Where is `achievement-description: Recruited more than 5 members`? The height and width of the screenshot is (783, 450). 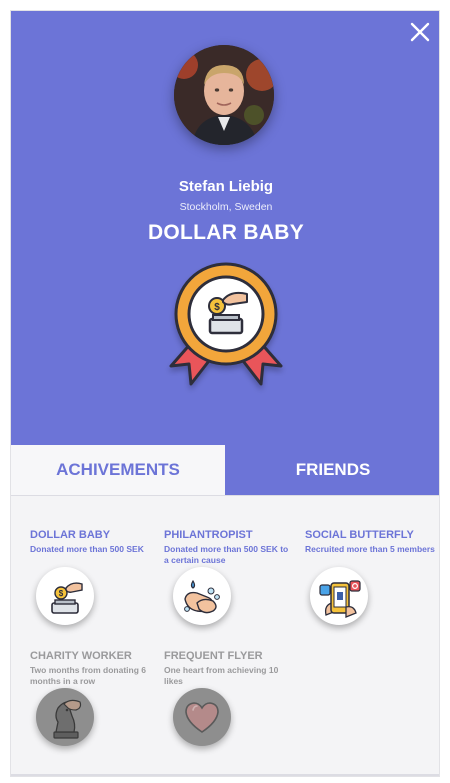
achievement-description: Recruited more than 5 members is located at coordinates (370, 549).